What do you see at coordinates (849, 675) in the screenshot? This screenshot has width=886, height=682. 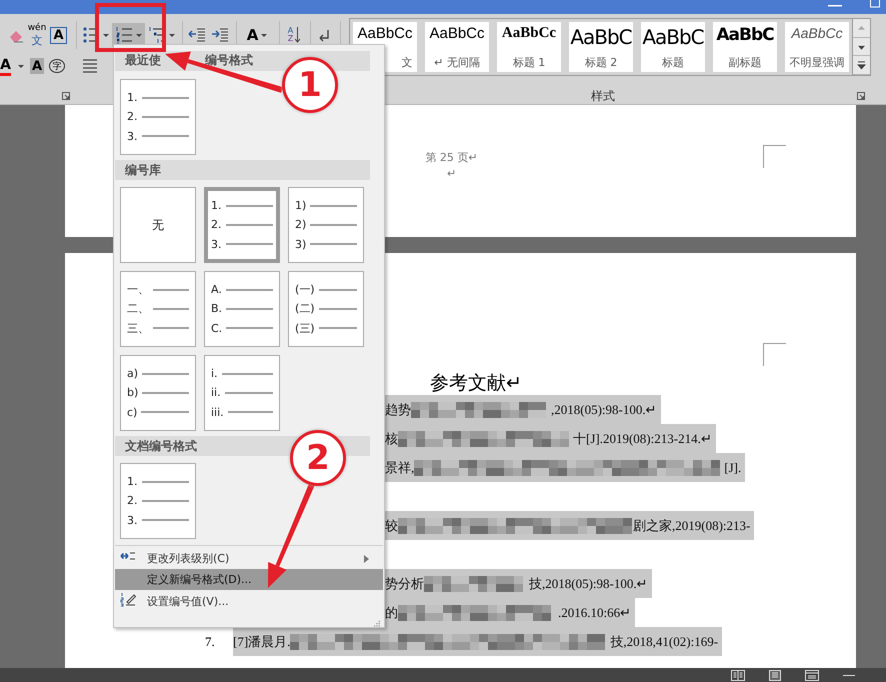 I see `zoom-out-icon` at bounding box center [849, 675].